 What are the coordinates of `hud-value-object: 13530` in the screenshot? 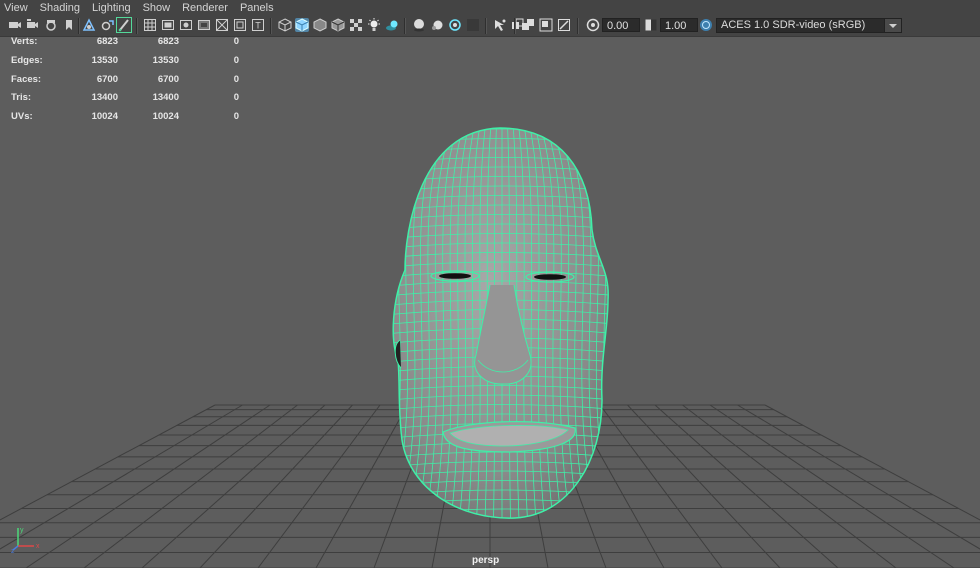 It's located at (104, 60).